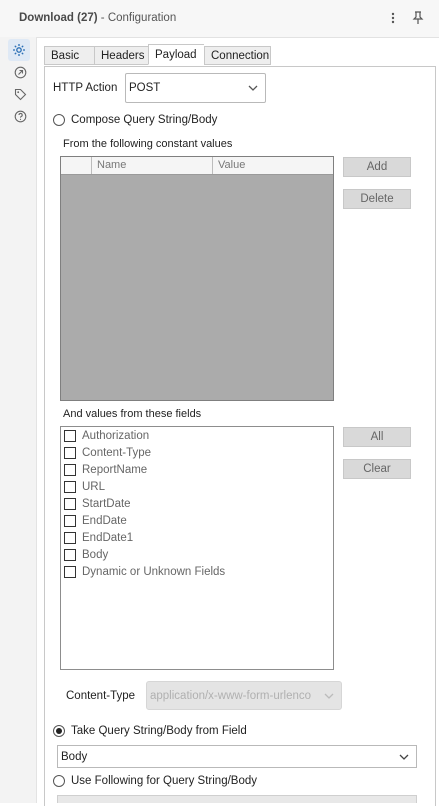 The width and height of the screenshot is (439, 806). What do you see at coordinates (58, 18) in the screenshot?
I see `tool-name: Download (27)` at bounding box center [58, 18].